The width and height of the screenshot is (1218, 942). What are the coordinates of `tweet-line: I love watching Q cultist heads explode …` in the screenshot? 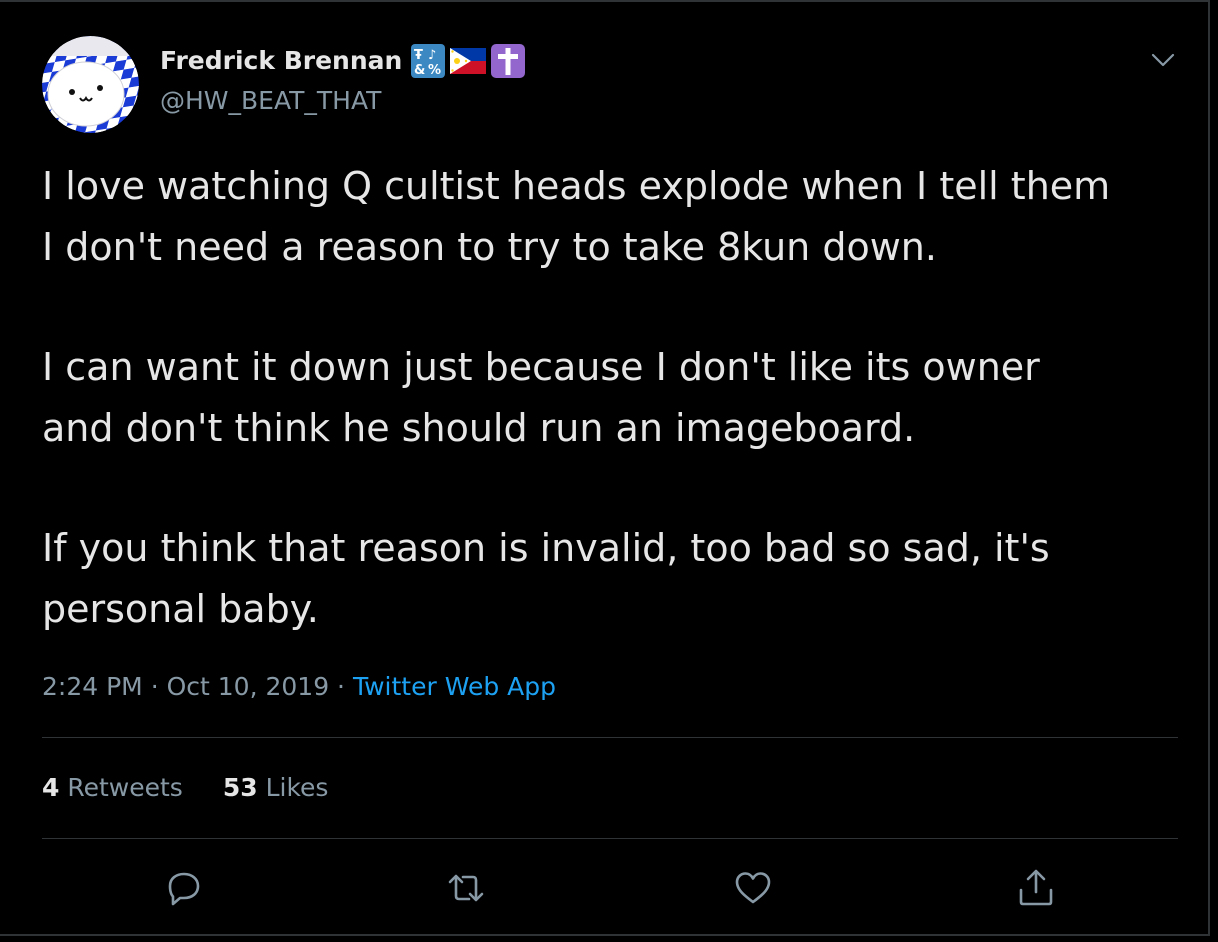 It's located at (576, 186).